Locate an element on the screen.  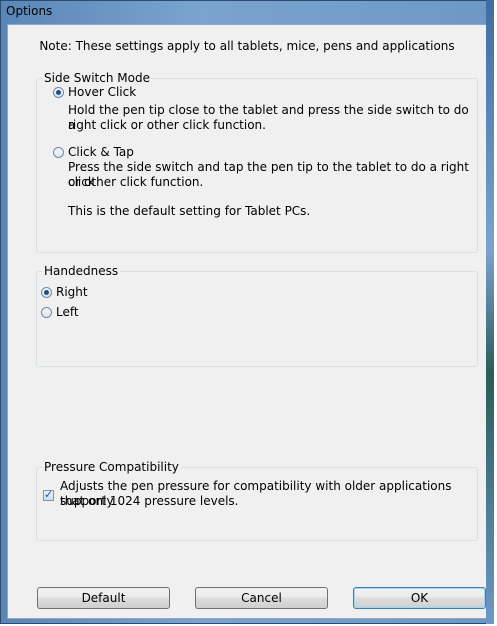
pressure-compatibility-text-2: support 1024 pressure levels. is located at coordinates (149, 501).